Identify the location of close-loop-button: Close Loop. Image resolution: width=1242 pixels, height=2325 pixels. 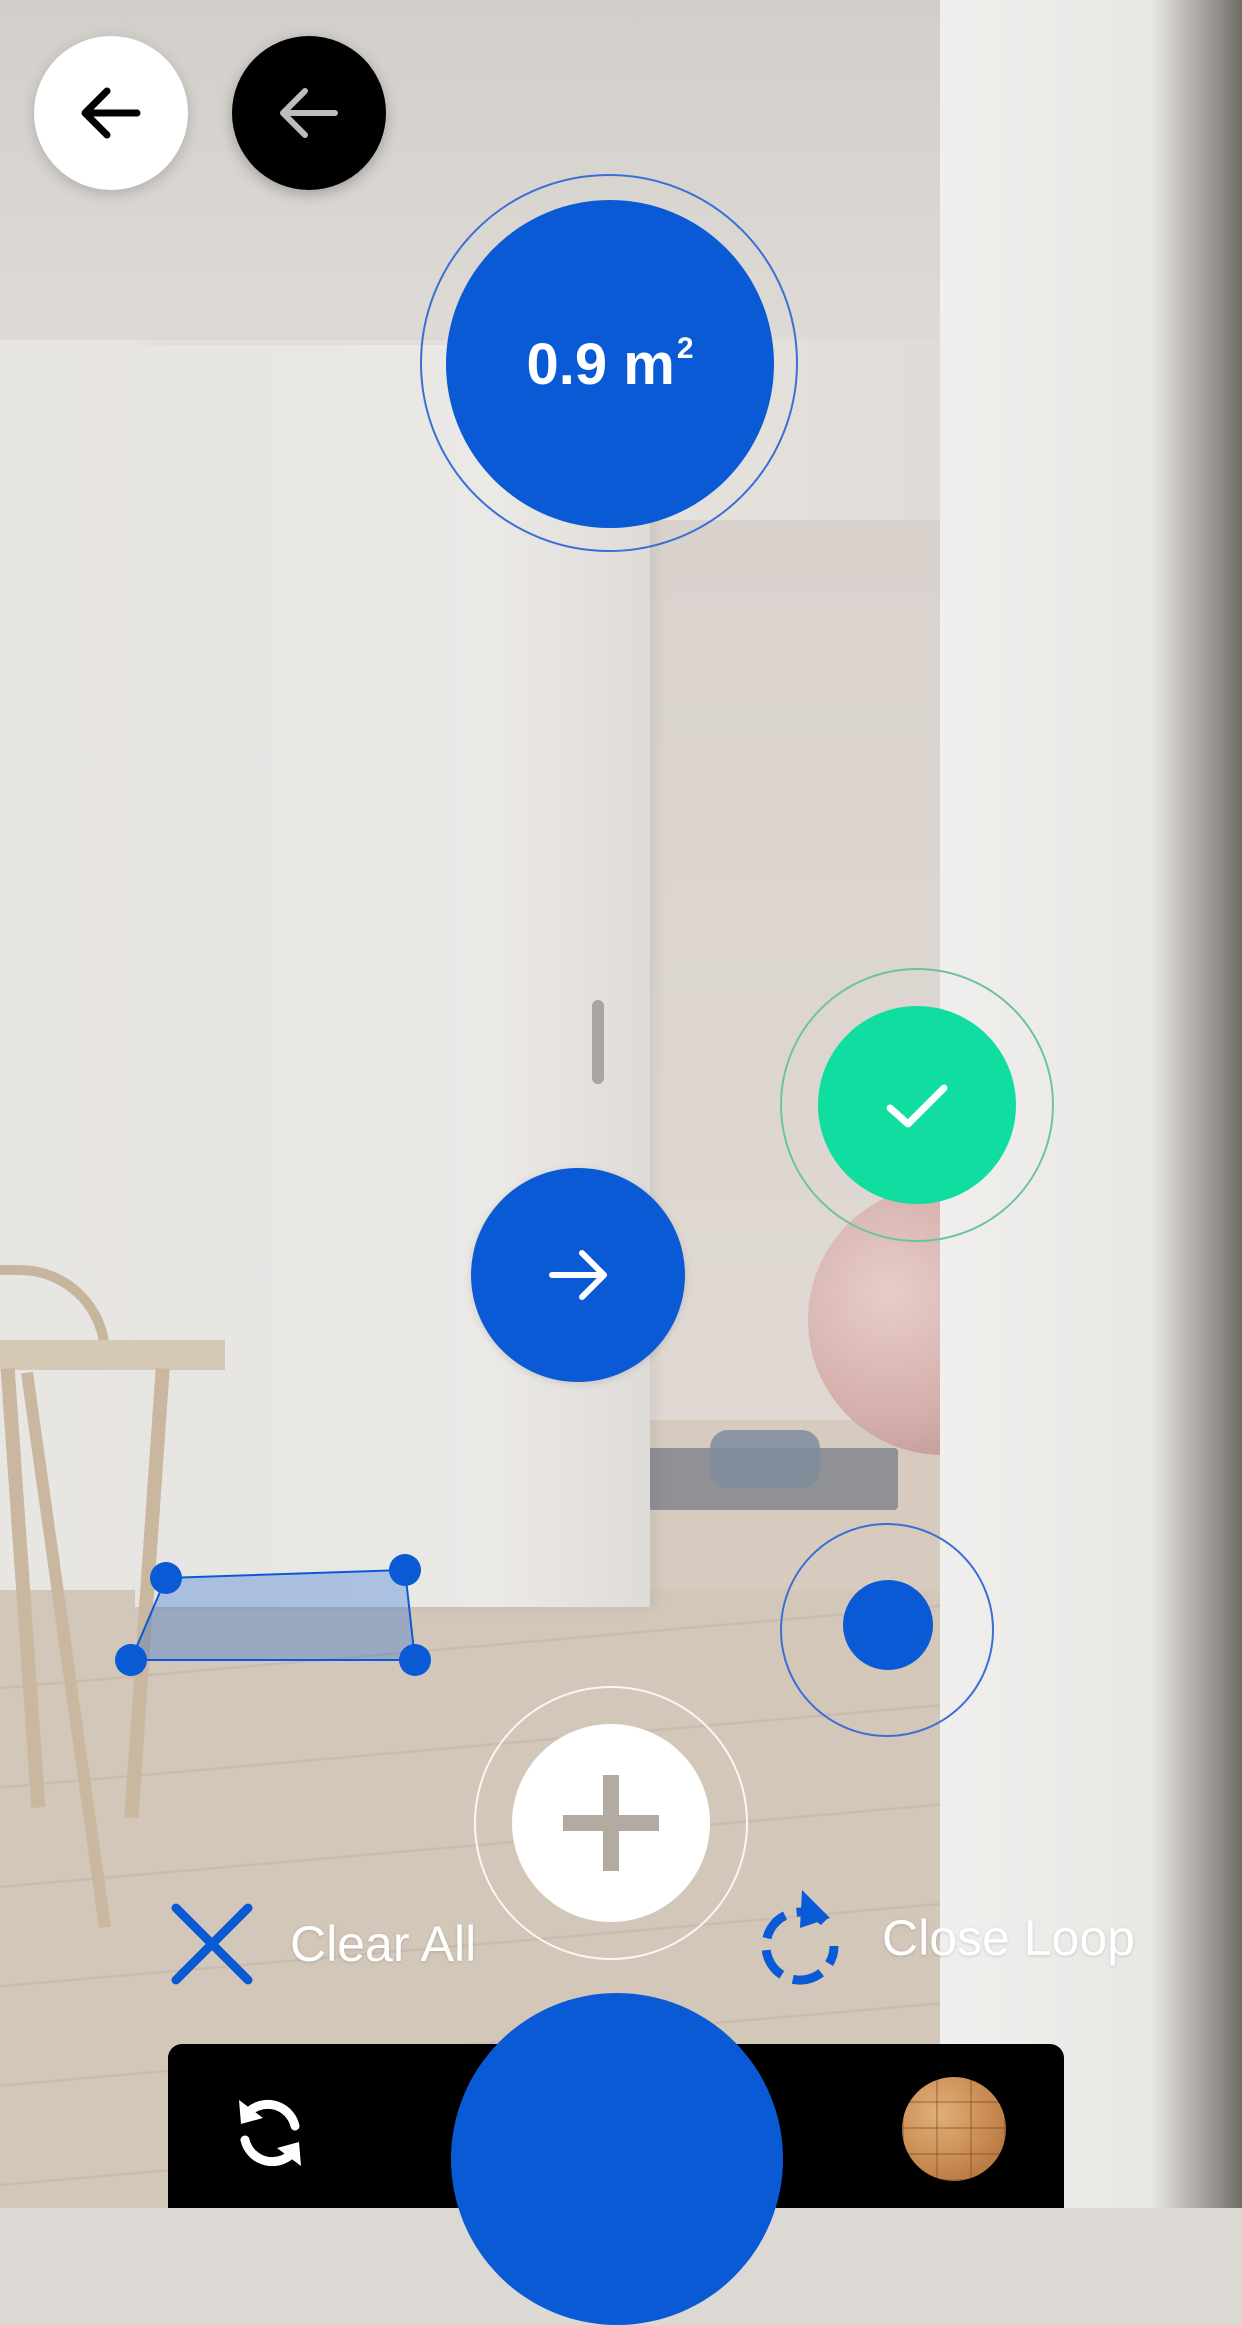
(942, 1938).